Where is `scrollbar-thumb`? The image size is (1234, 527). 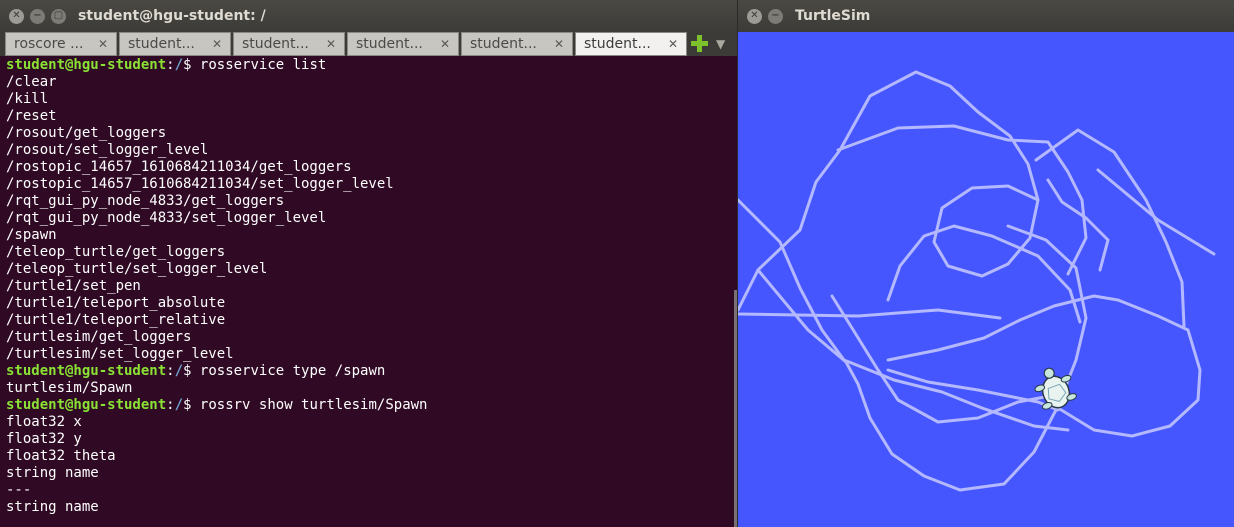 scrollbar-thumb is located at coordinates (735, 408).